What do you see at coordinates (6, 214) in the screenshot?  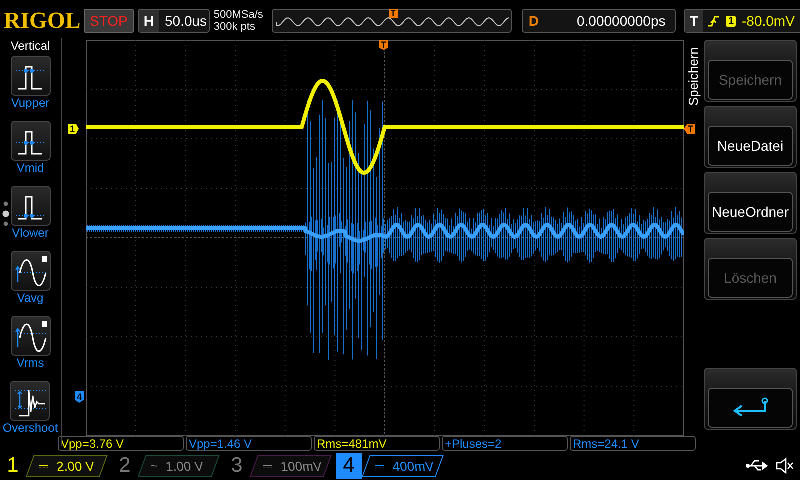 I see `page-dots-icon` at bounding box center [6, 214].